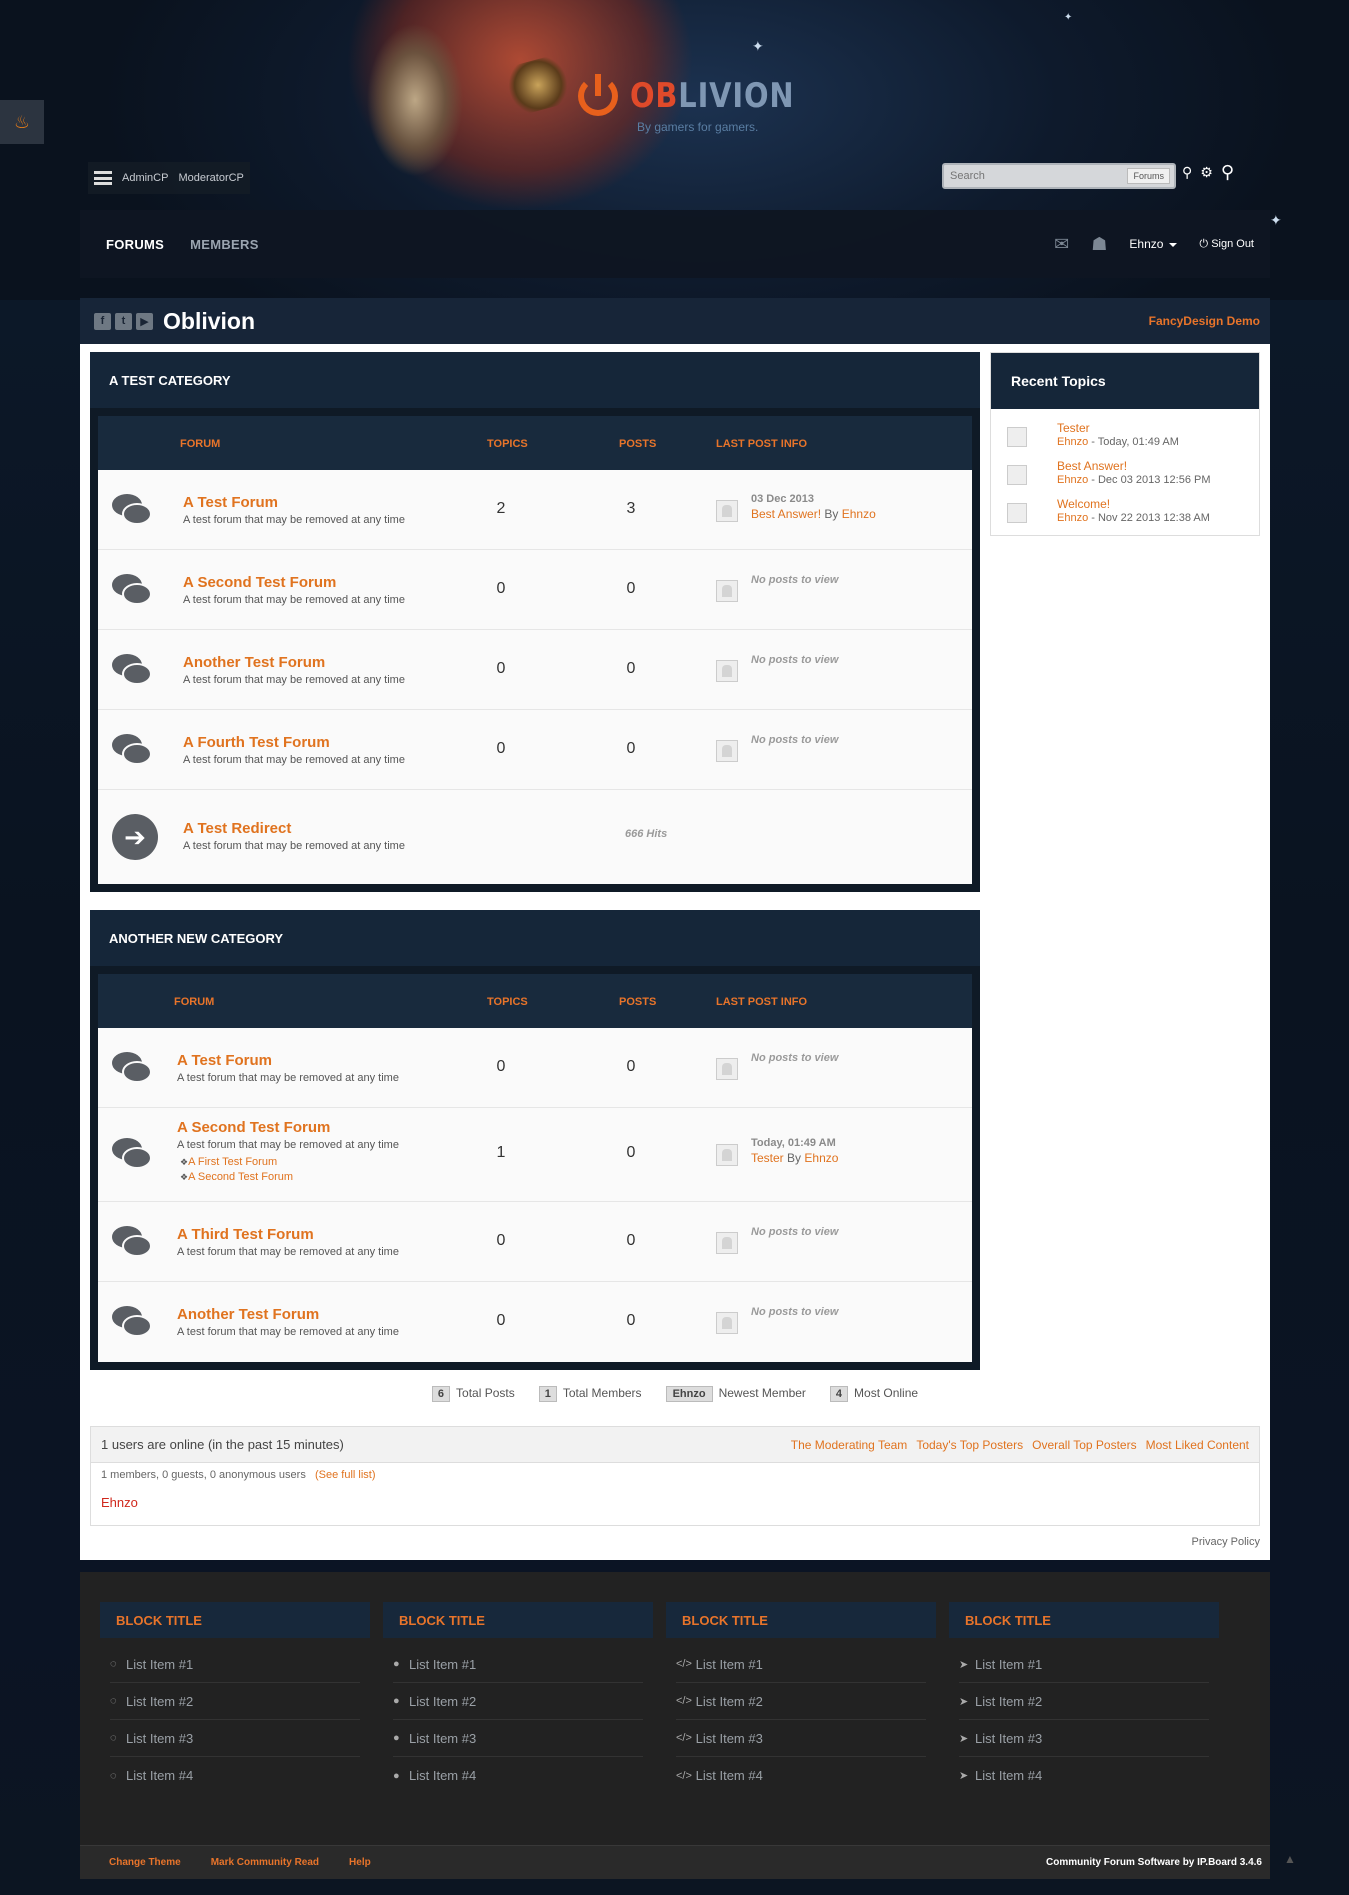  What do you see at coordinates (518, 1738) in the screenshot?
I see `footer-list-item: ● List Item #3` at bounding box center [518, 1738].